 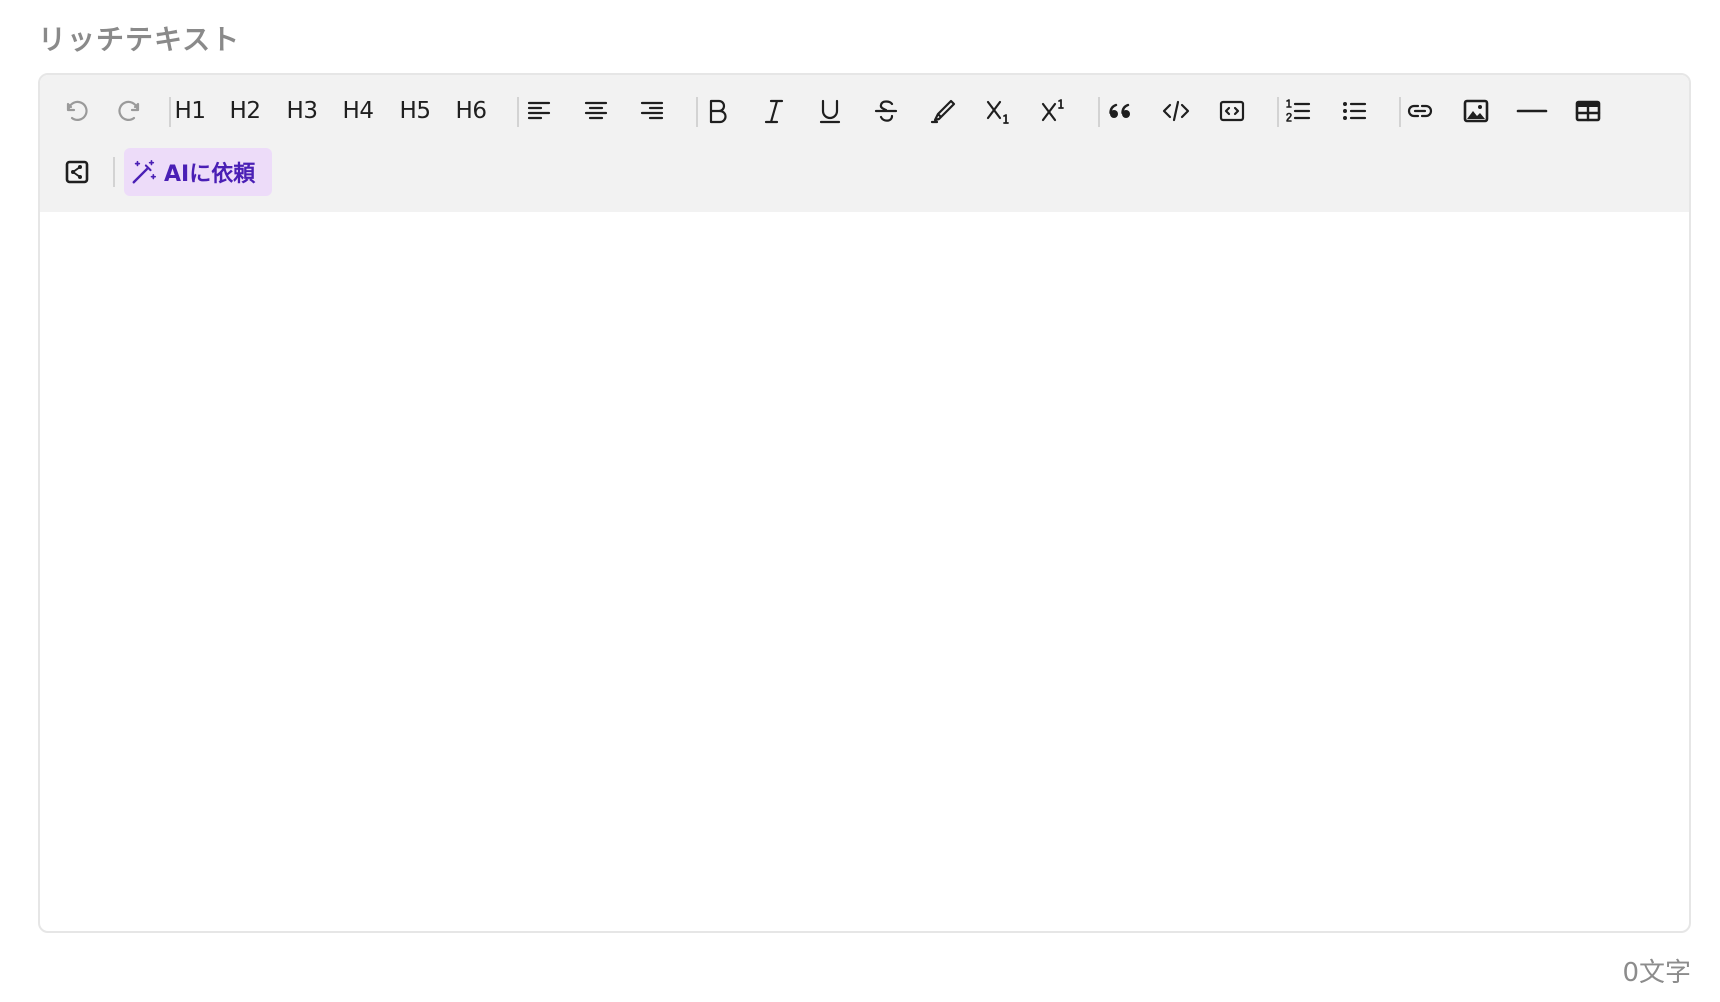 I want to click on horizontal-rule-button, so click(x=1532, y=111).